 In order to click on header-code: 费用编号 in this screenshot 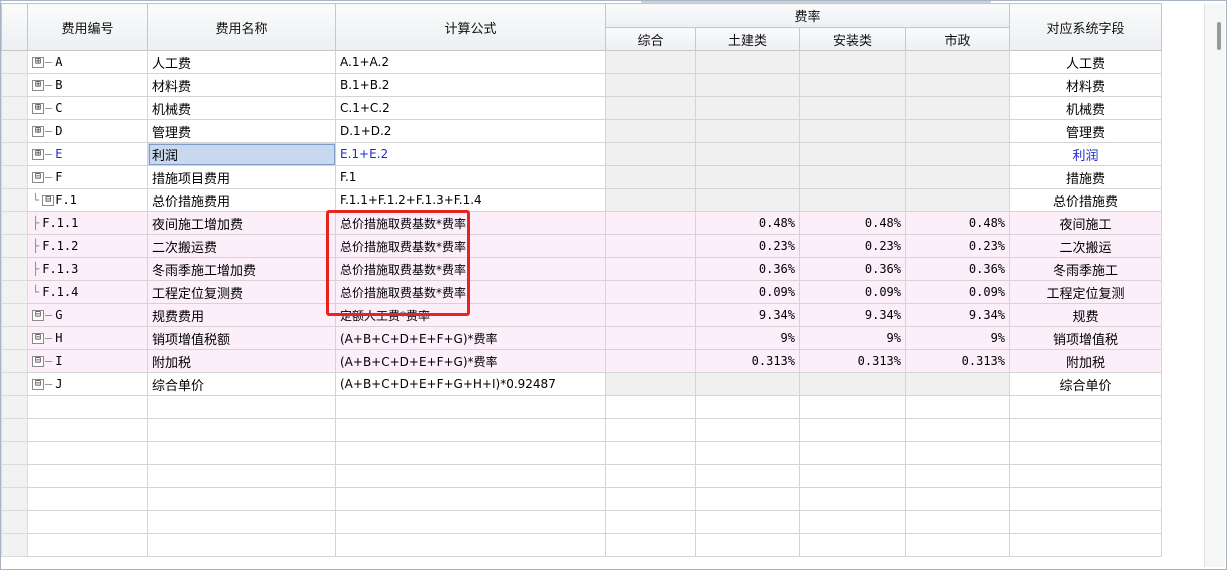, I will do `click(87, 27)`.